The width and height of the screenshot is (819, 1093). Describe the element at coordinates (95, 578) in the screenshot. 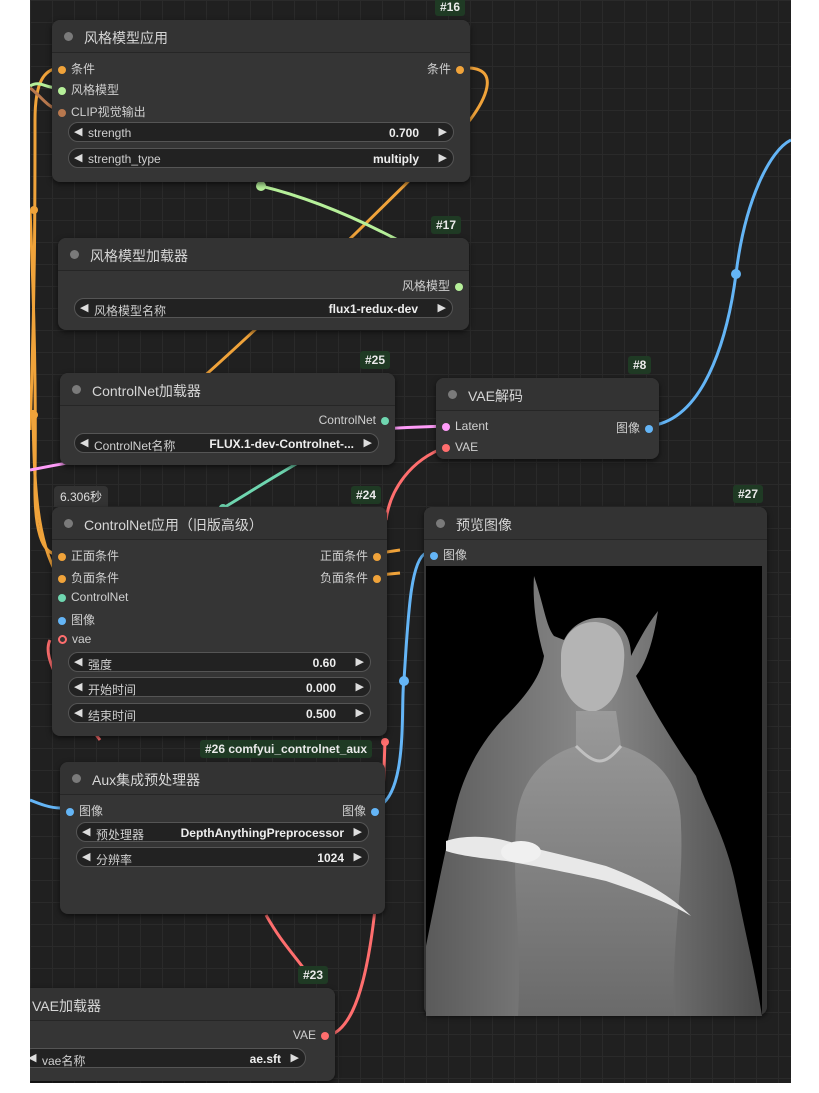

I see `slot-label: 负面条件` at that location.